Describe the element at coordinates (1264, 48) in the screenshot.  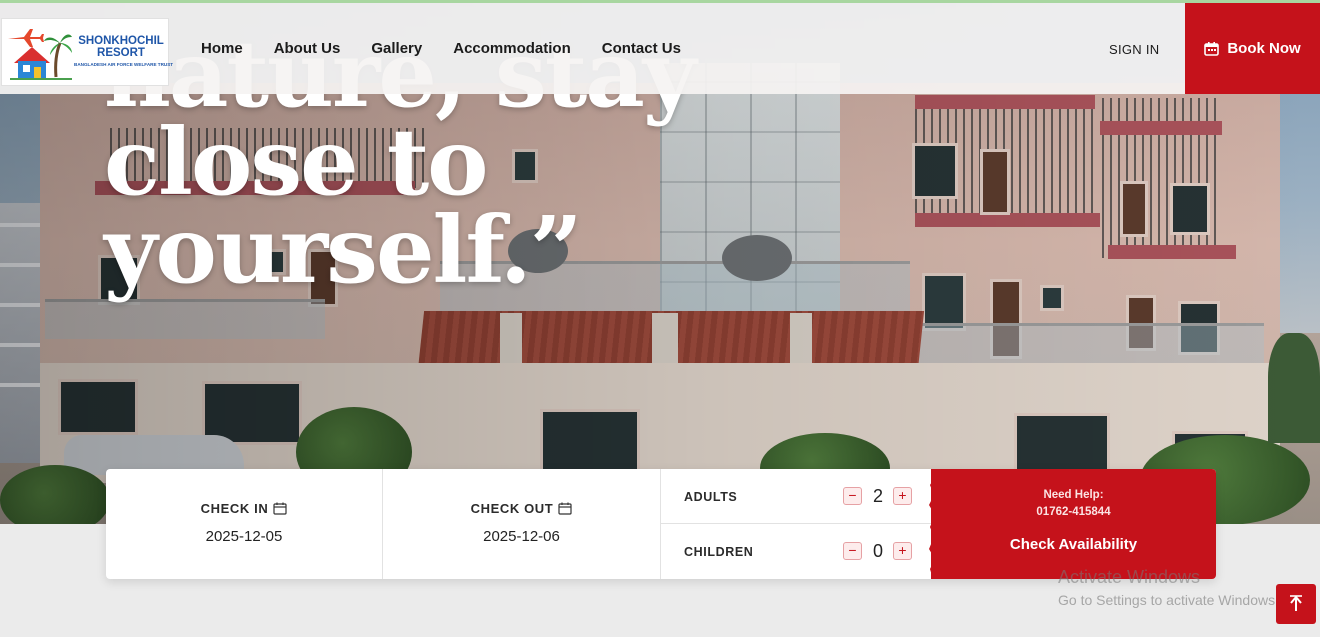
I see `book-now-label: Book Now` at that location.